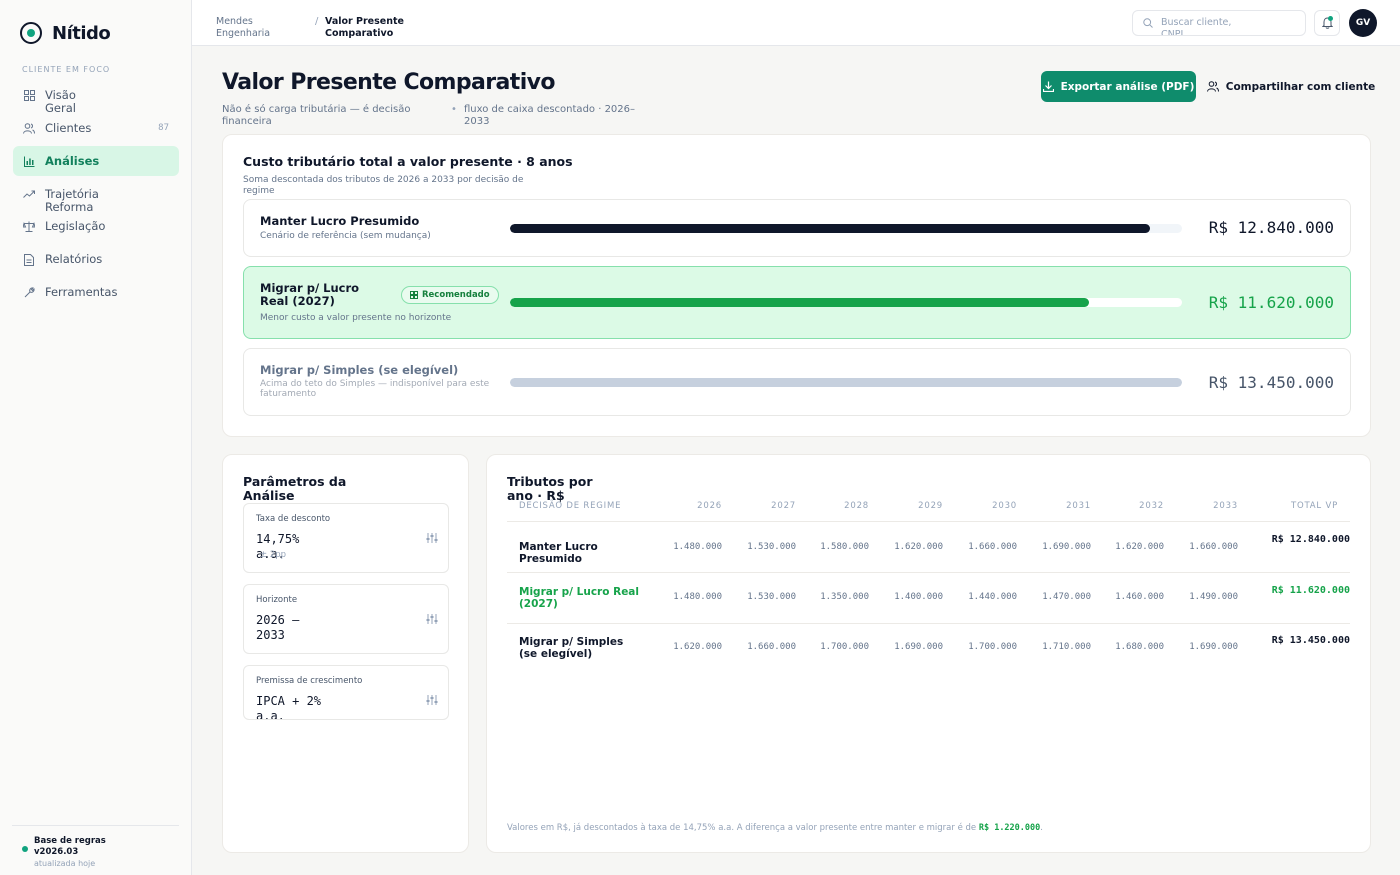  What do you see at coordinates (1363, 23) in the screenshot?
I see `user-avatar: GV` at bounding box center [1363, 23].